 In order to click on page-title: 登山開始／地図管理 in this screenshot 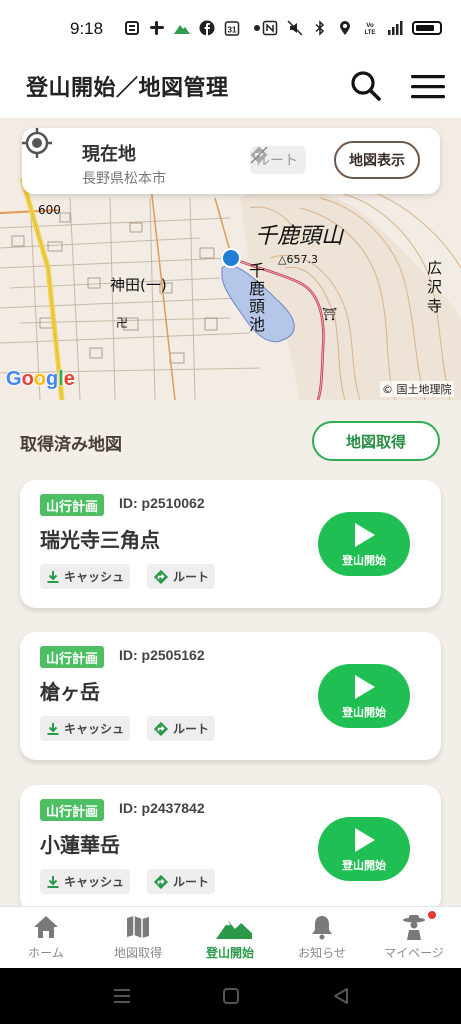, I will do `click(127, 88)`.